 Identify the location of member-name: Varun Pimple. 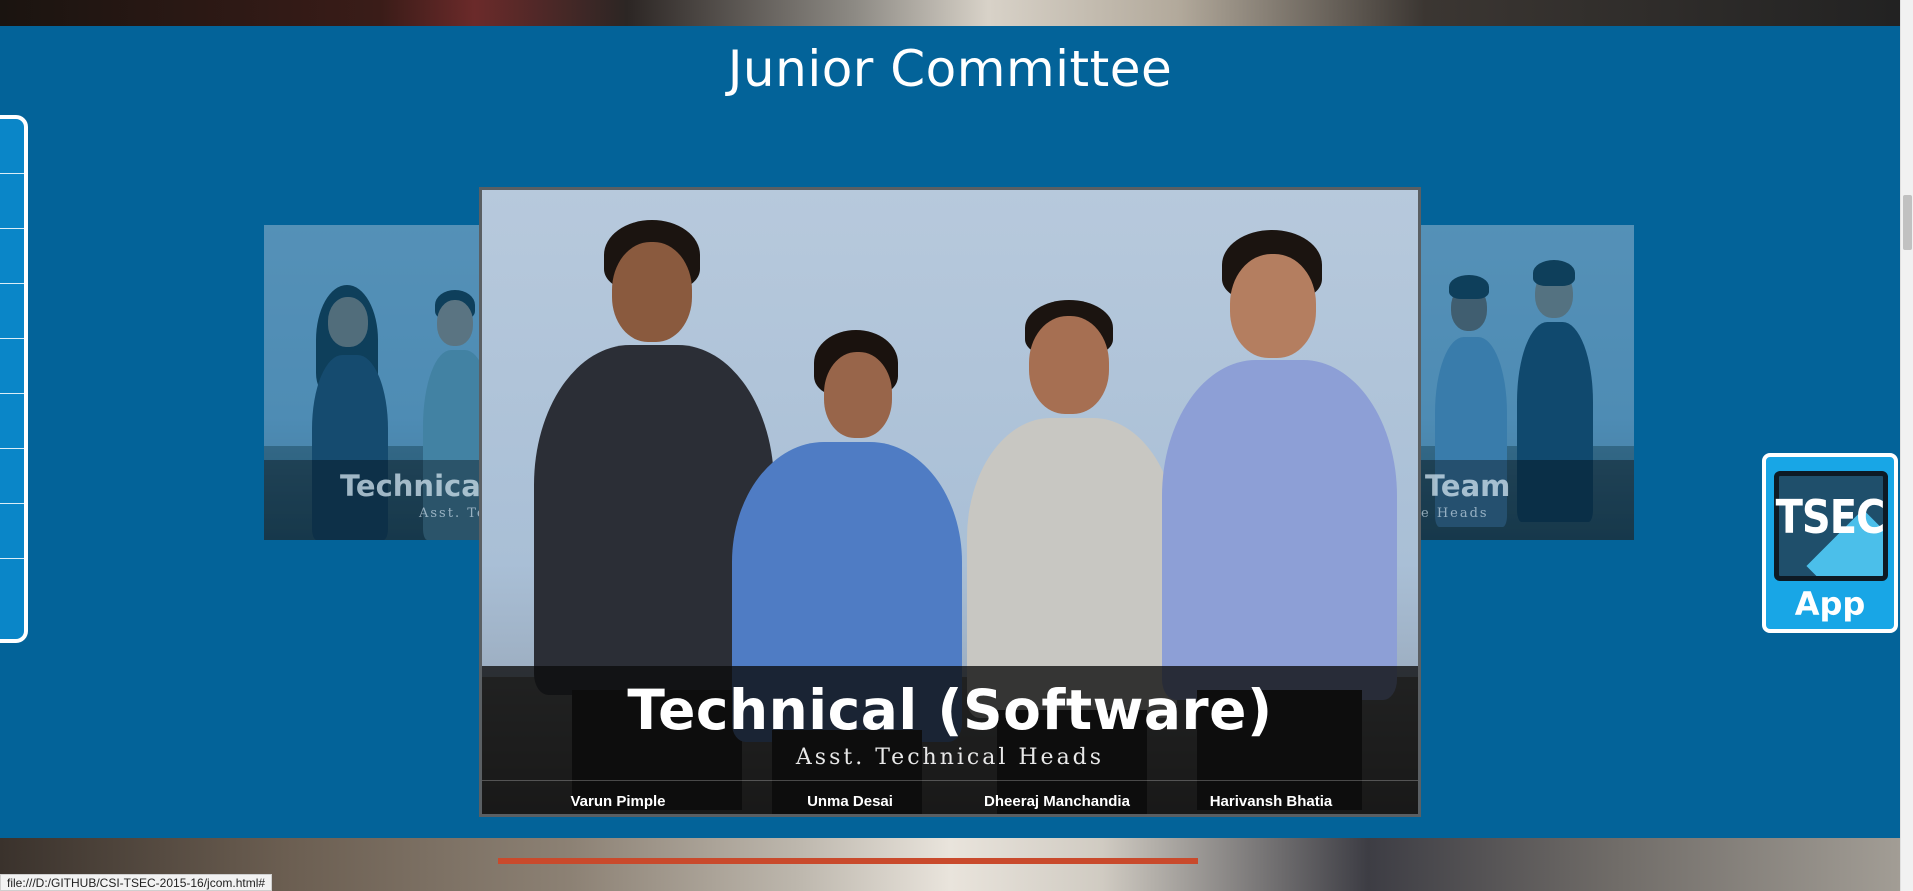
(618, 801).